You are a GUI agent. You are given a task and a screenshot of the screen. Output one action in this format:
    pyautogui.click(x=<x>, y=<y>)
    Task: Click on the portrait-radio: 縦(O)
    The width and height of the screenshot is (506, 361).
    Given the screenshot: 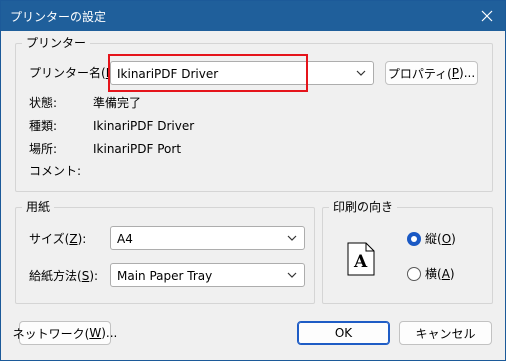 What is the action you would take?
    pyautogui.click(x=437, y=239)
    